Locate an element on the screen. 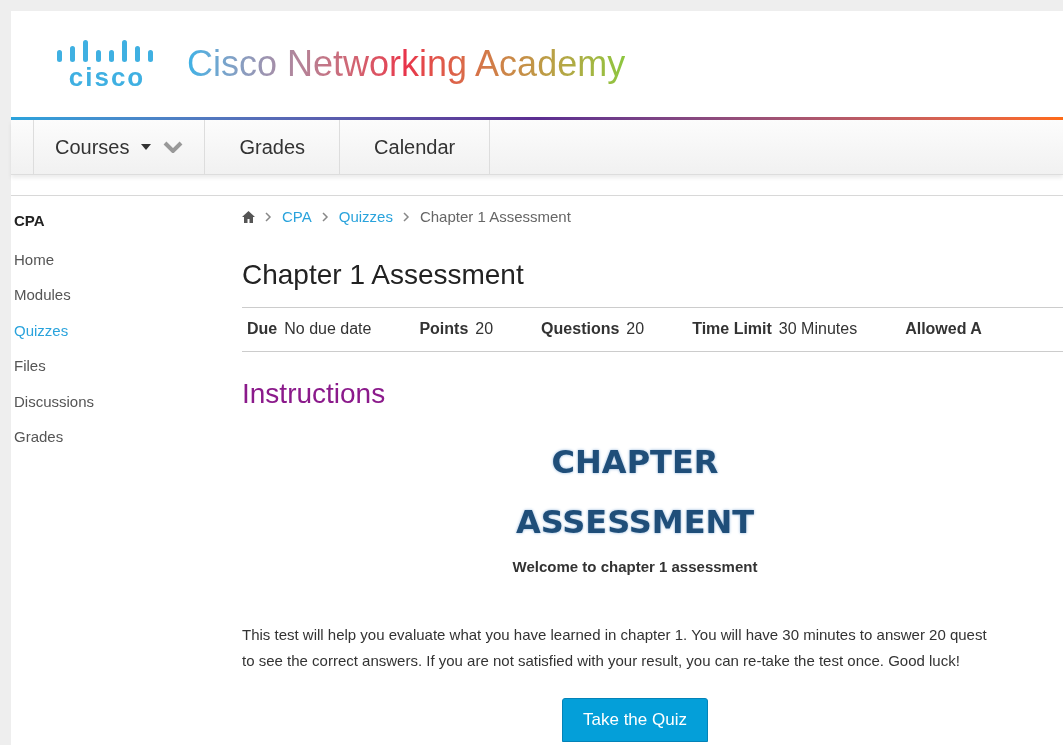 The width and height of the screenshot is (1063, 745). sidebar-item: Modules is located at coordinates (128, 302).